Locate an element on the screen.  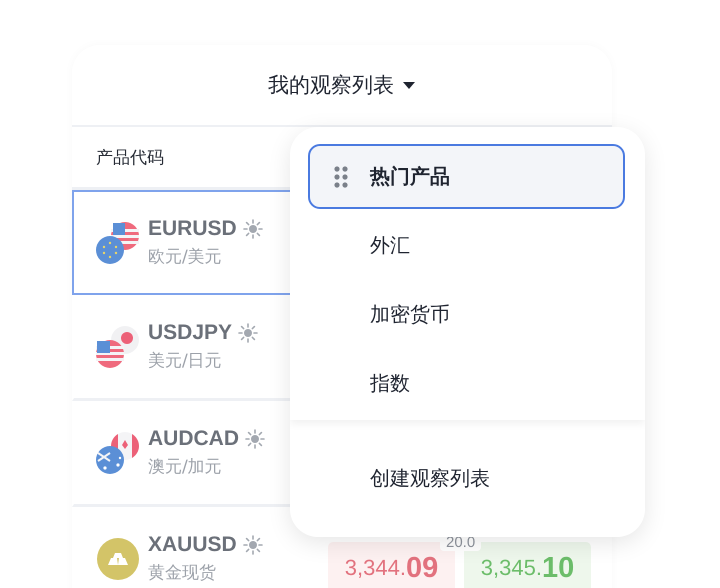
symbol-text: XAUUSD is located at coordinates (192, 545).